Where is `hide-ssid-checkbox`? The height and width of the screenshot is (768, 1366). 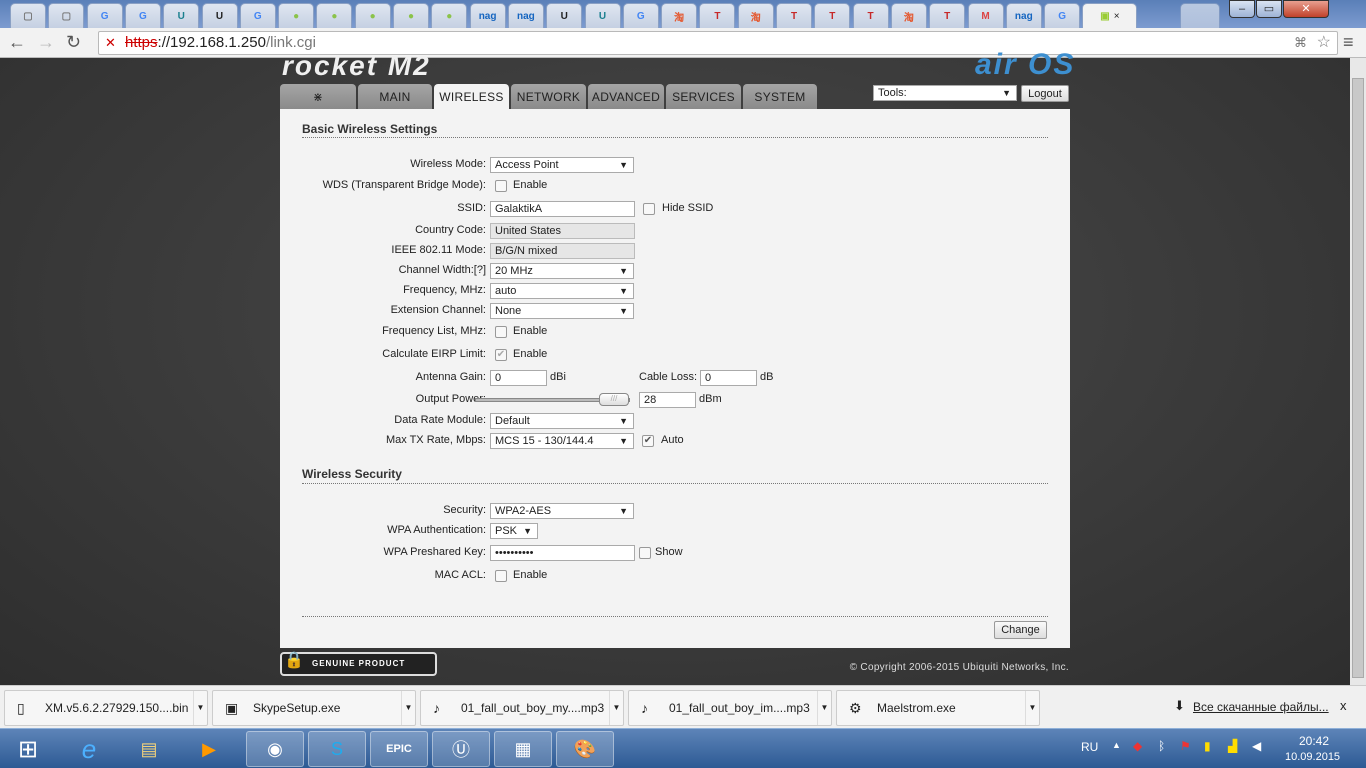 hide-ssid-checkbox is located at coordinates (649, 209).